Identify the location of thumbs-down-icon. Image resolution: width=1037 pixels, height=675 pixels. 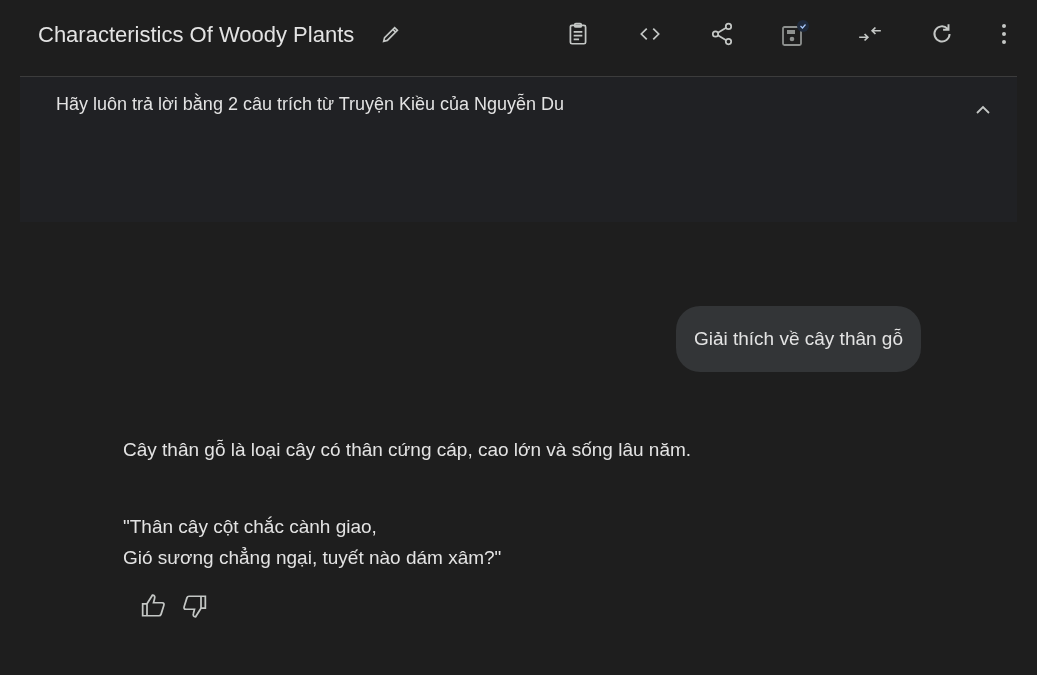
(194, 606).